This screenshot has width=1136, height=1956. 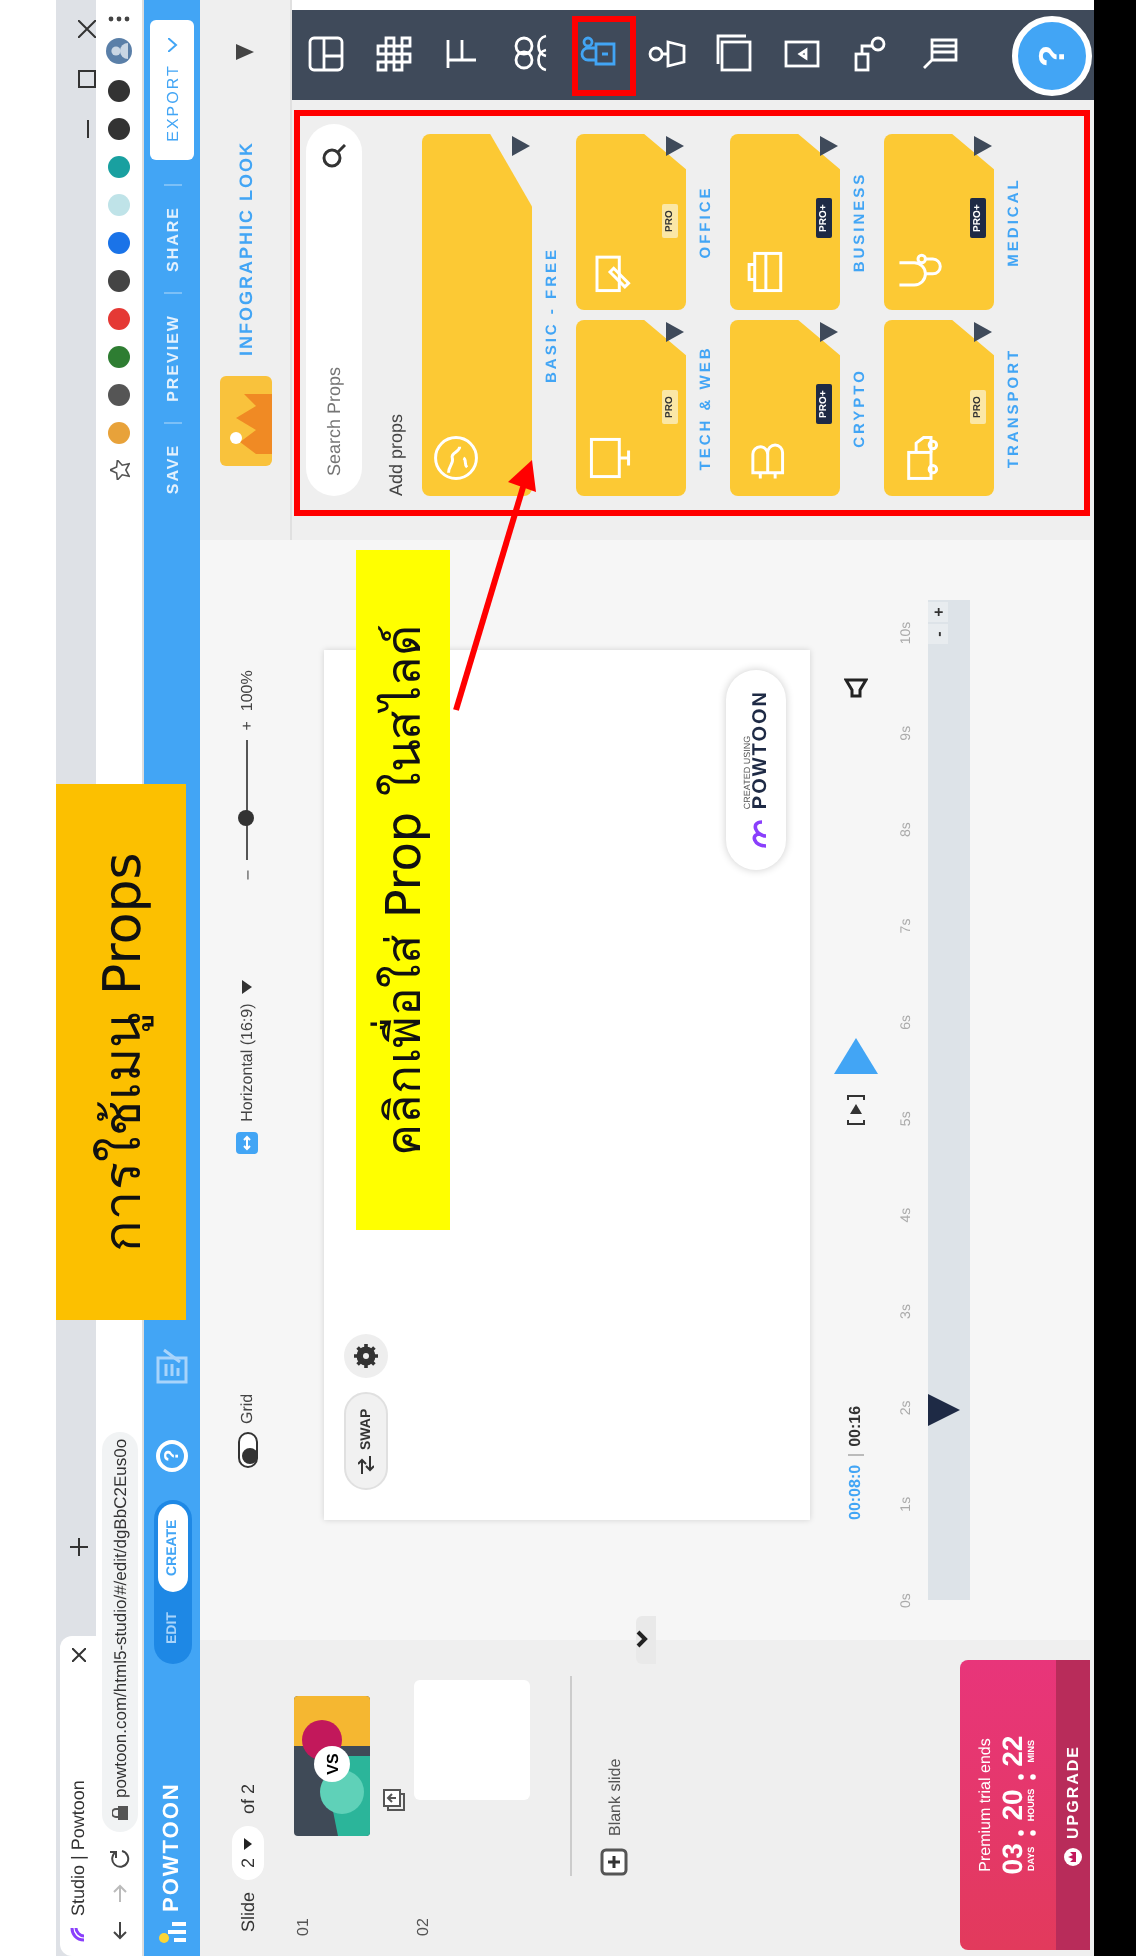 What do you see at coordinates (1073, 1856) in the screenshot?
I see `crown-icon` at bounding box center [1073, 1856].